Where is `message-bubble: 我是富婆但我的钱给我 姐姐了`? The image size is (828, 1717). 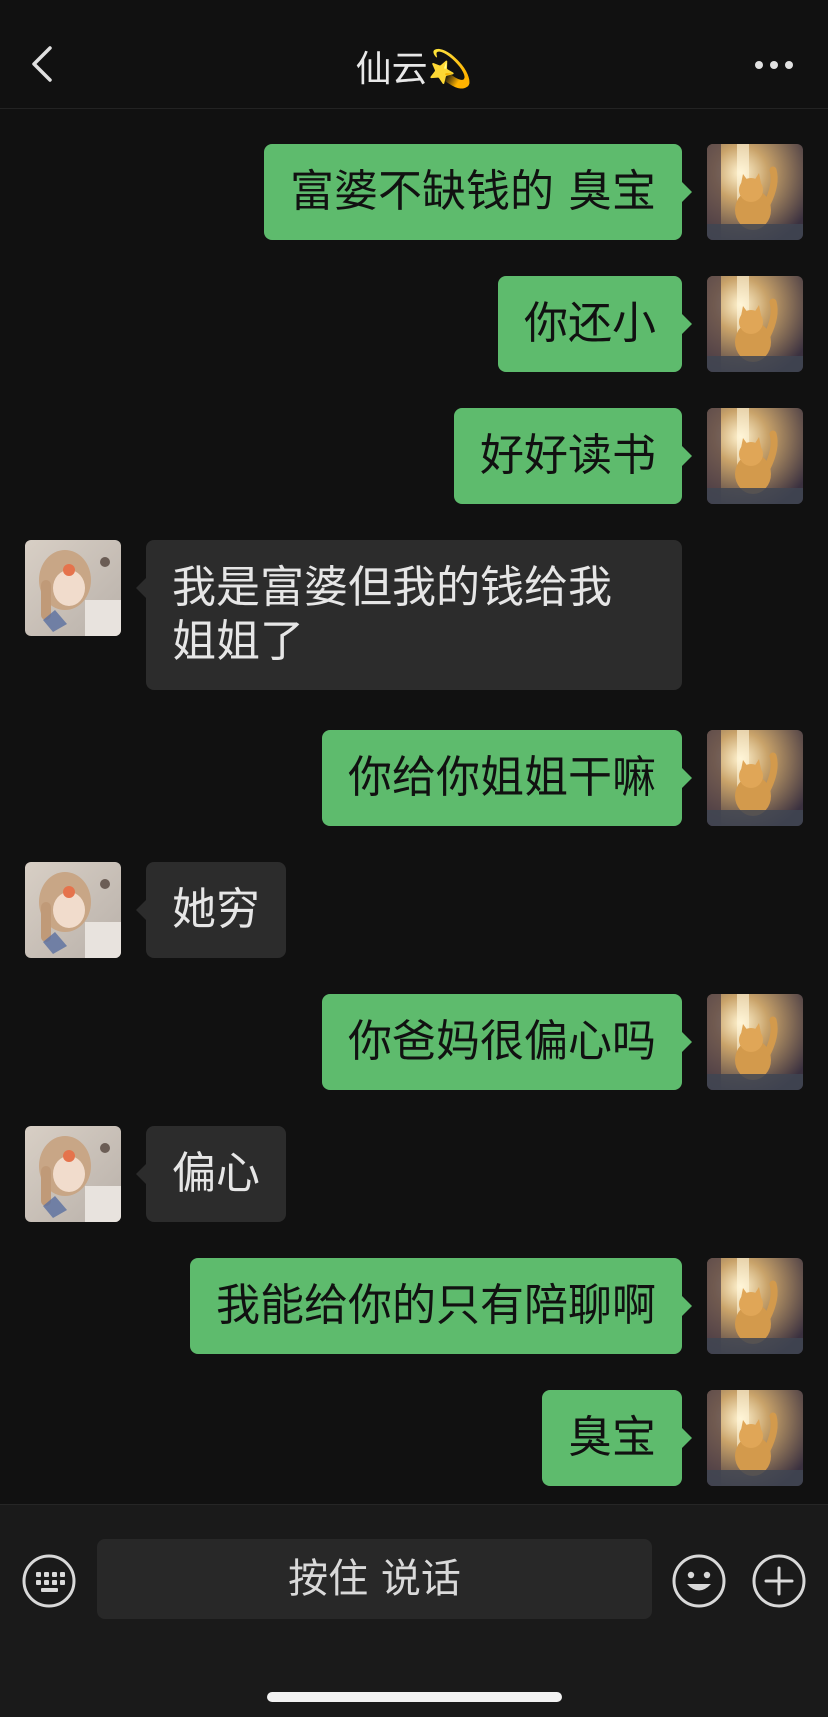 message-bubble: 我是富婆但我的钱给我 姐姐了 is located at coordinates (409, 615).